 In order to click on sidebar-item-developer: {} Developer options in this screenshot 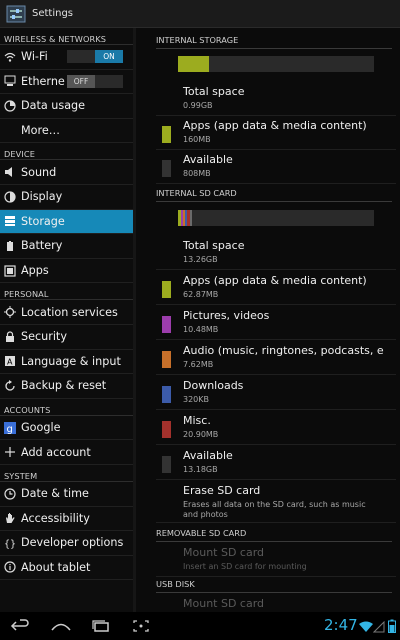, I will do `click(66, 543)`.